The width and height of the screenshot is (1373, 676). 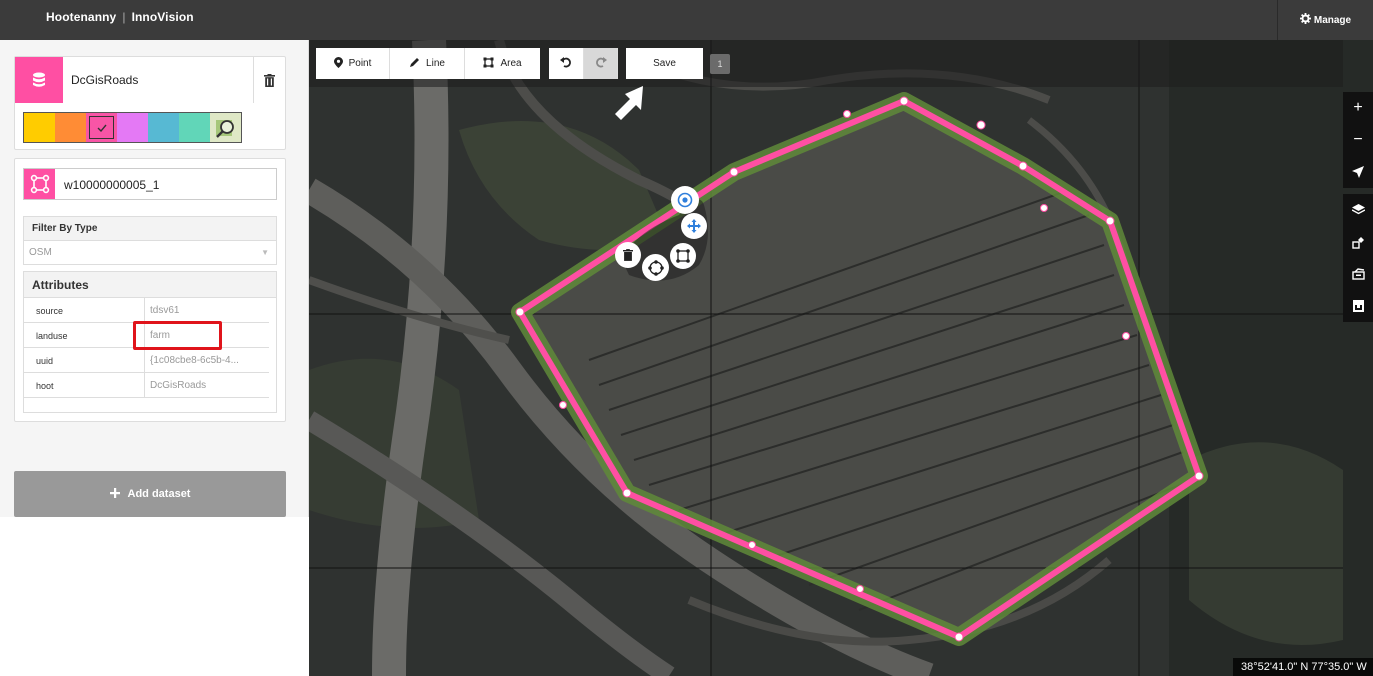 I want to click on map-pin-icon, so click(x=338, y=63).